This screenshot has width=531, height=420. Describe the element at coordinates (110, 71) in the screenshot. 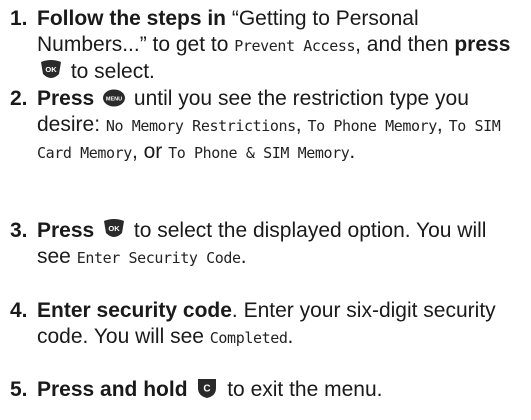

I see `step-text-run: to select.` at that location.